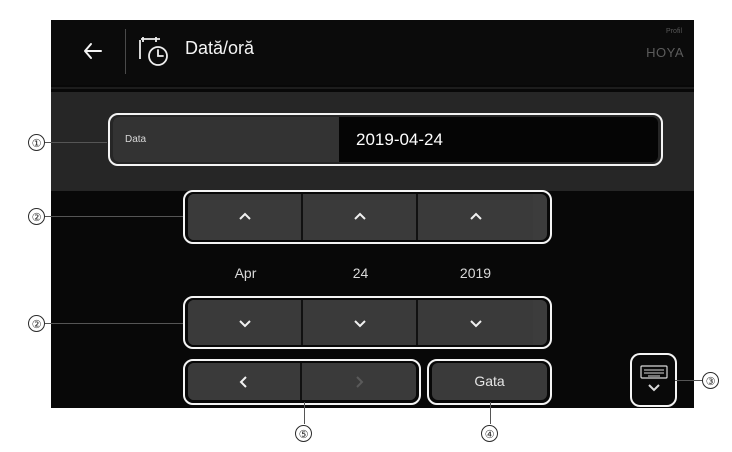 This screenshot has width=732, height=452. I want to click on callout-keyboard-button: ③, so click(710, 380).